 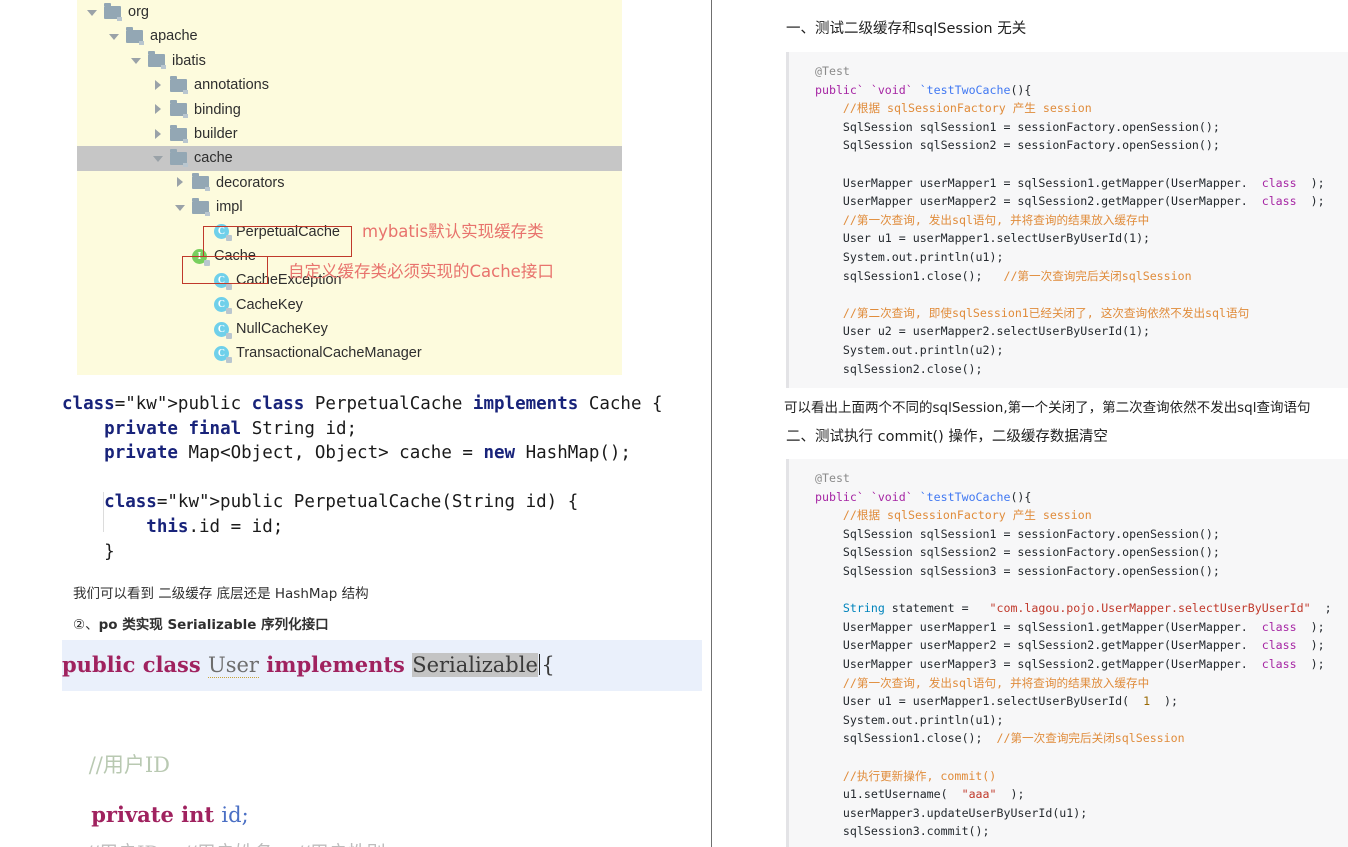 I want to click on tree-item-apache: apache, so click(x=349, y=36).